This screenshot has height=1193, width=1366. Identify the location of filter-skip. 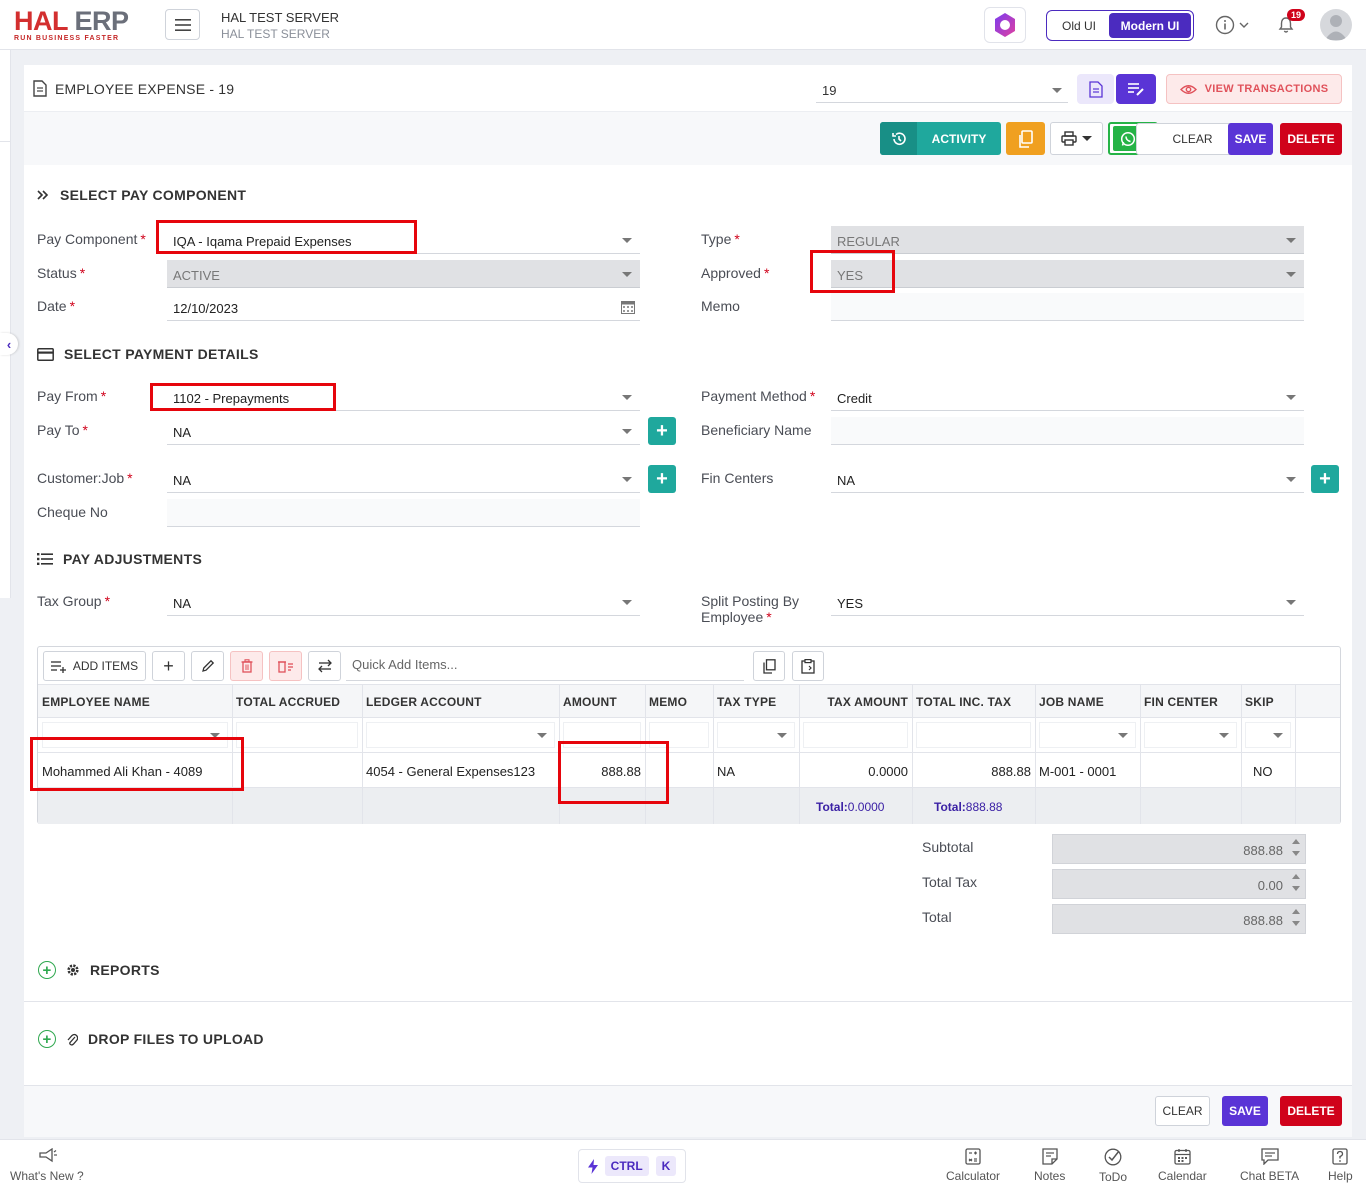
(1268, 735).